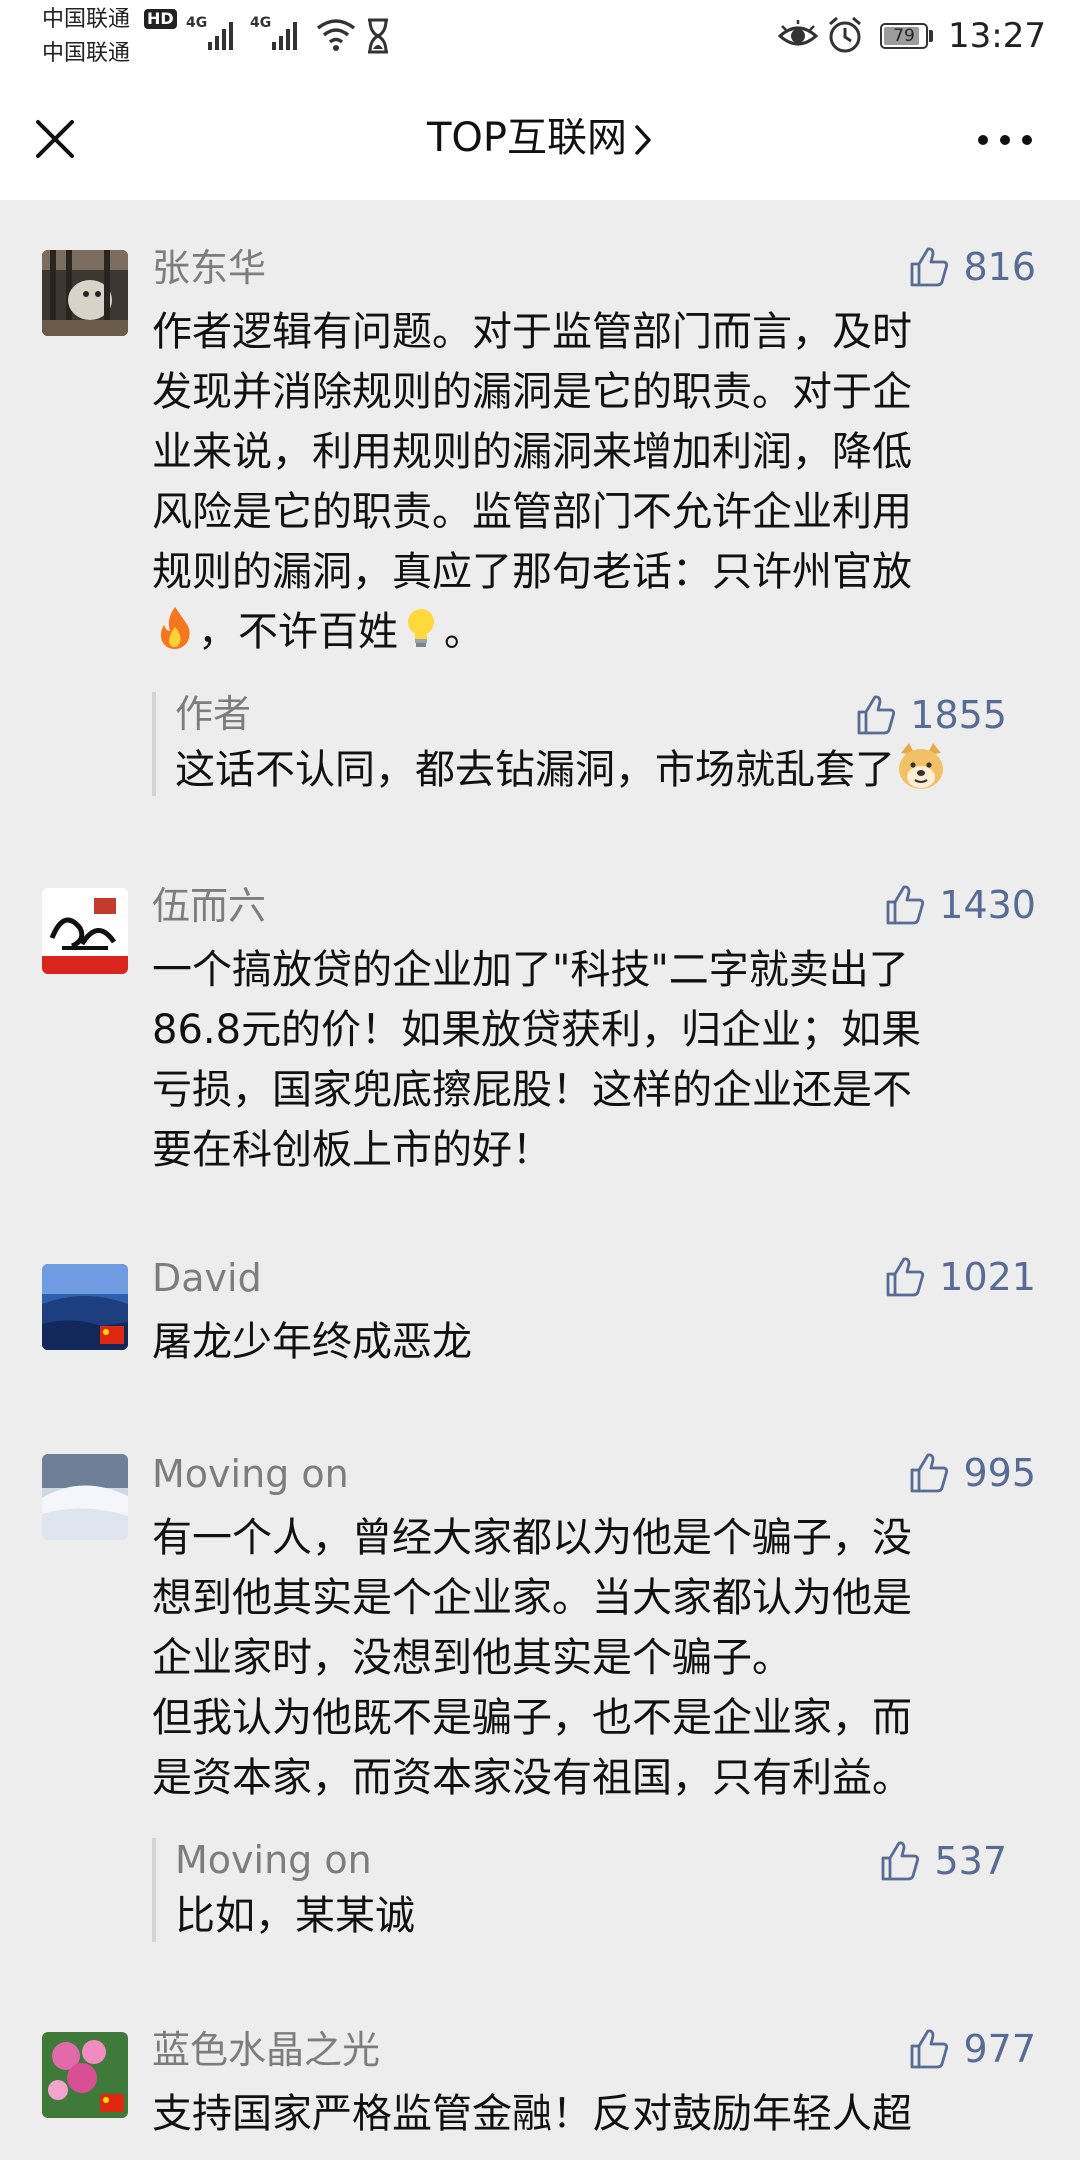 This screenshot has width=1080, height=2160. Describe the element at coordinates (336, 35) in the screenshot. I see `wifi-icon` at that location.